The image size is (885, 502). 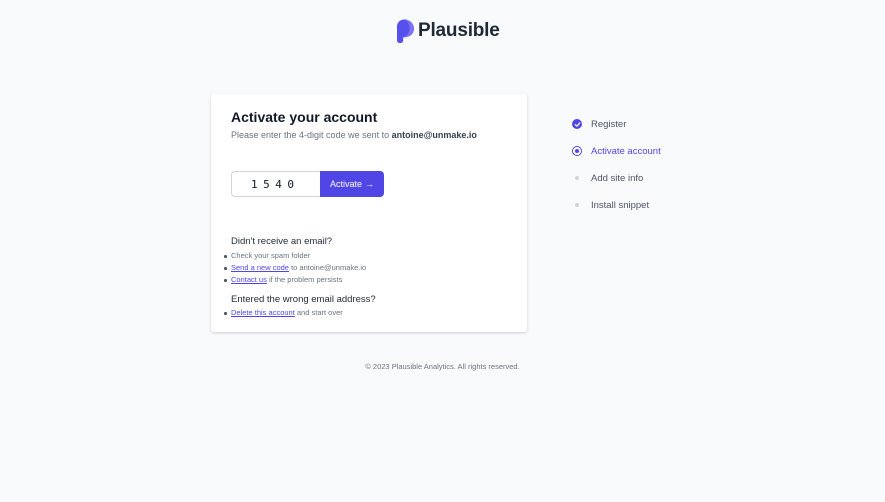 I want to click on sent-email: antoine@unmake.io, so click(x=434, y=135).